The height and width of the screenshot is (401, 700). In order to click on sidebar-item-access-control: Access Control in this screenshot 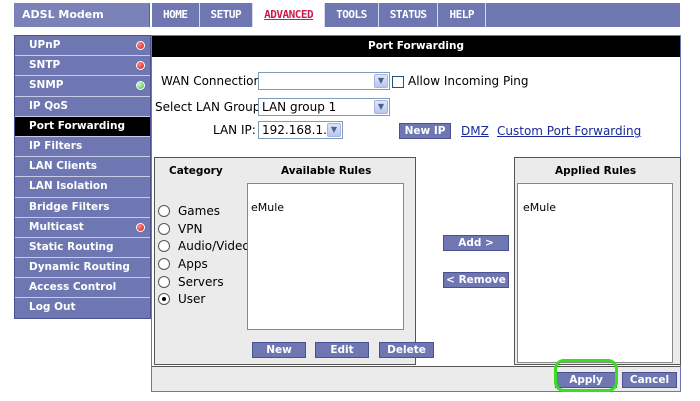, I will do `click(82, 288)`.